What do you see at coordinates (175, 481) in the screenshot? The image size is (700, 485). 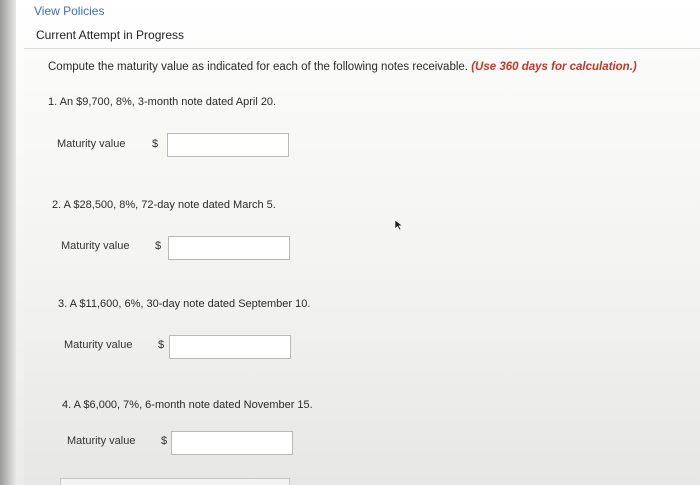 I see `next-section-edge` at bounding box center [175, 481].